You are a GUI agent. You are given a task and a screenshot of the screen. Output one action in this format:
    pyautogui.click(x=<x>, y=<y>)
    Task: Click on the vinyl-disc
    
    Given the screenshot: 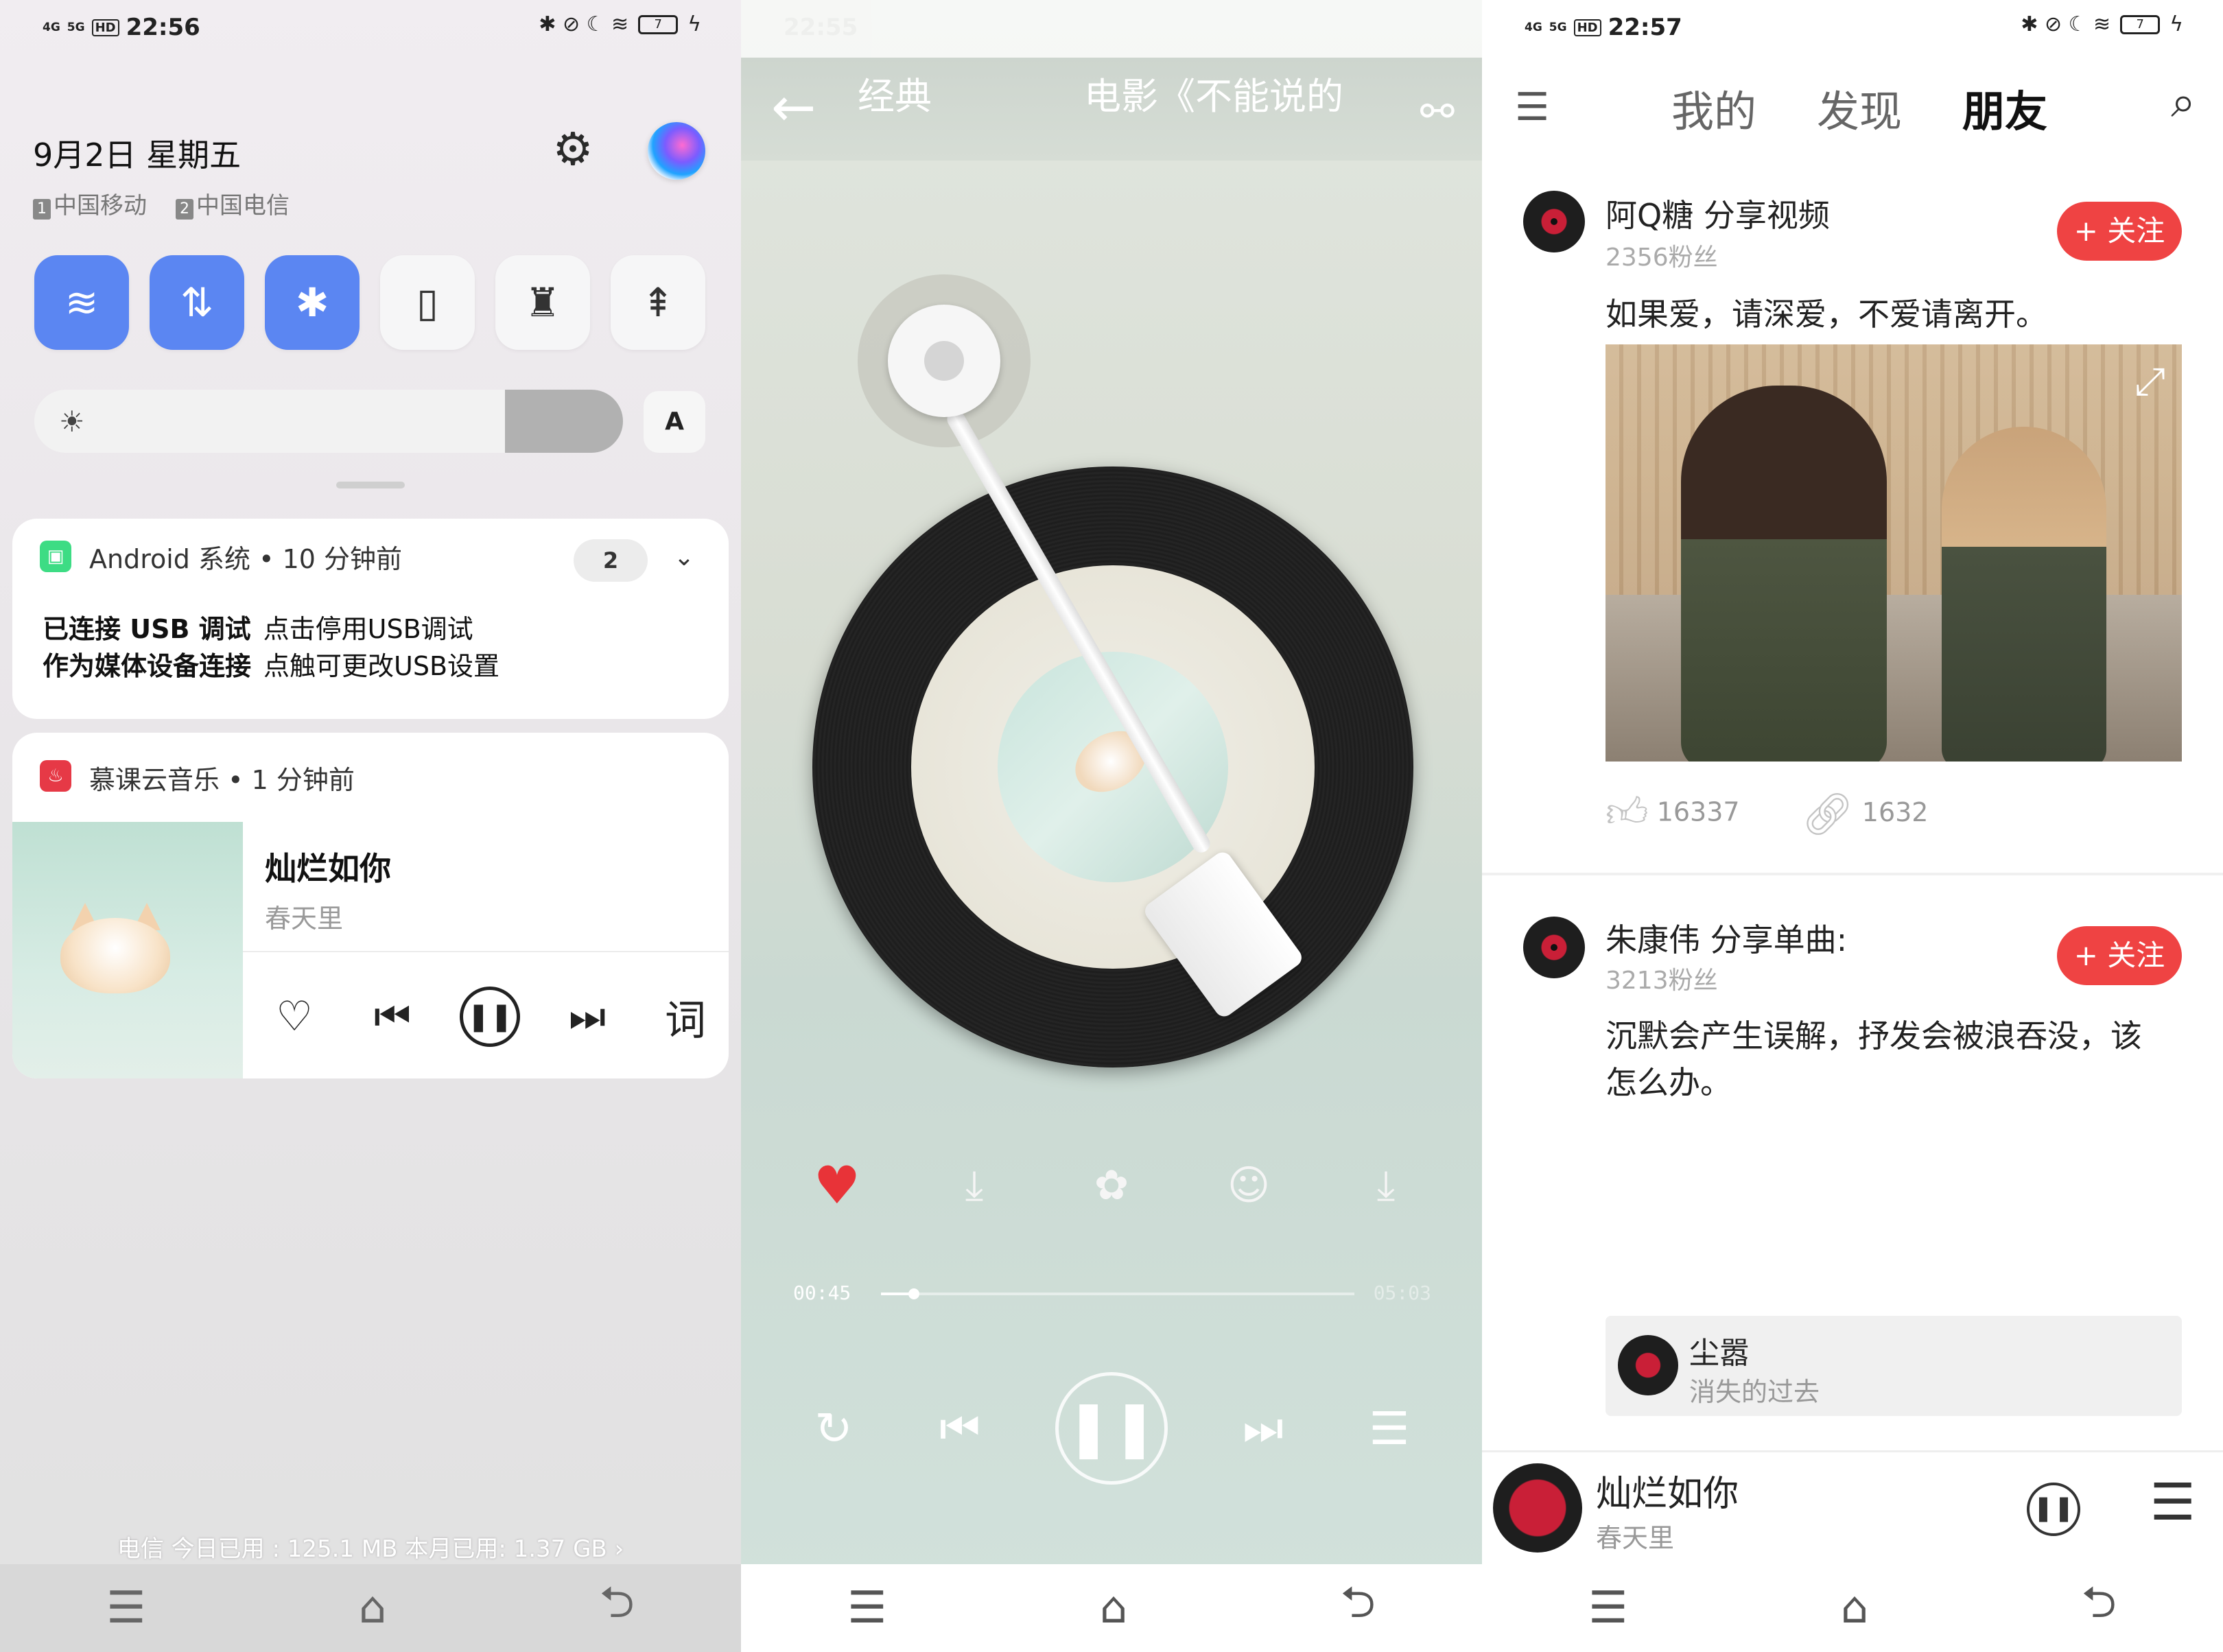 What is the action you would take?
    pyautogui.click(x=1112, y=767)
    